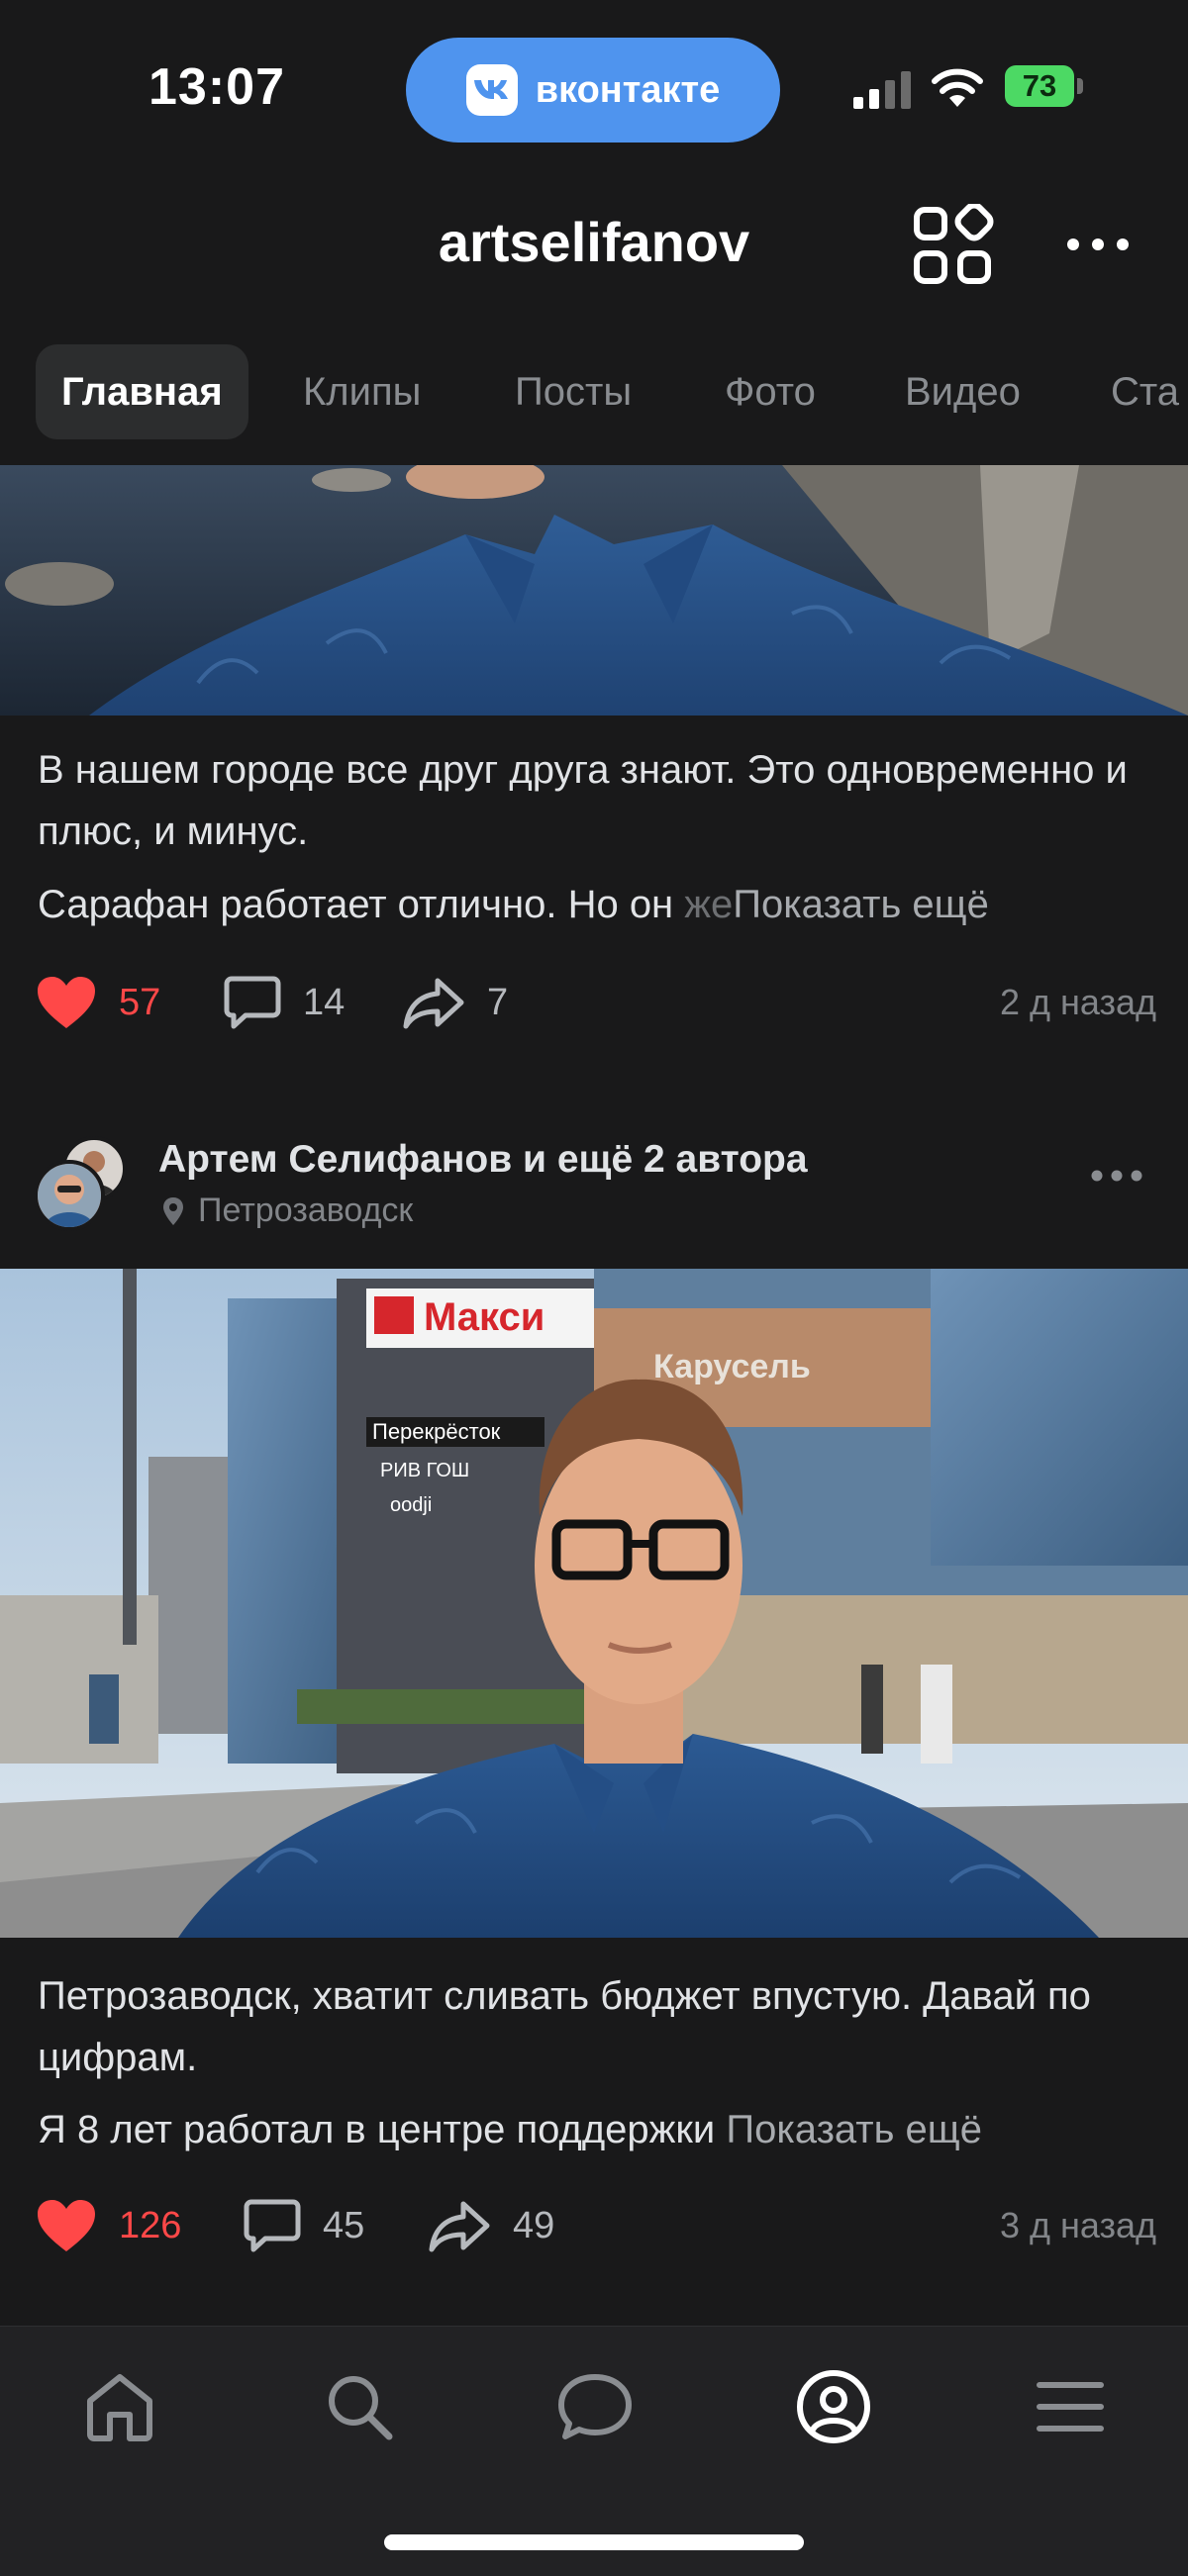 This screenshot has width=1188, height=2576. What do you see at coordinates (1078, 1002) in the screenshot?
I see `post1-time: 2 д назад` at bounding box center [1078, 1002].